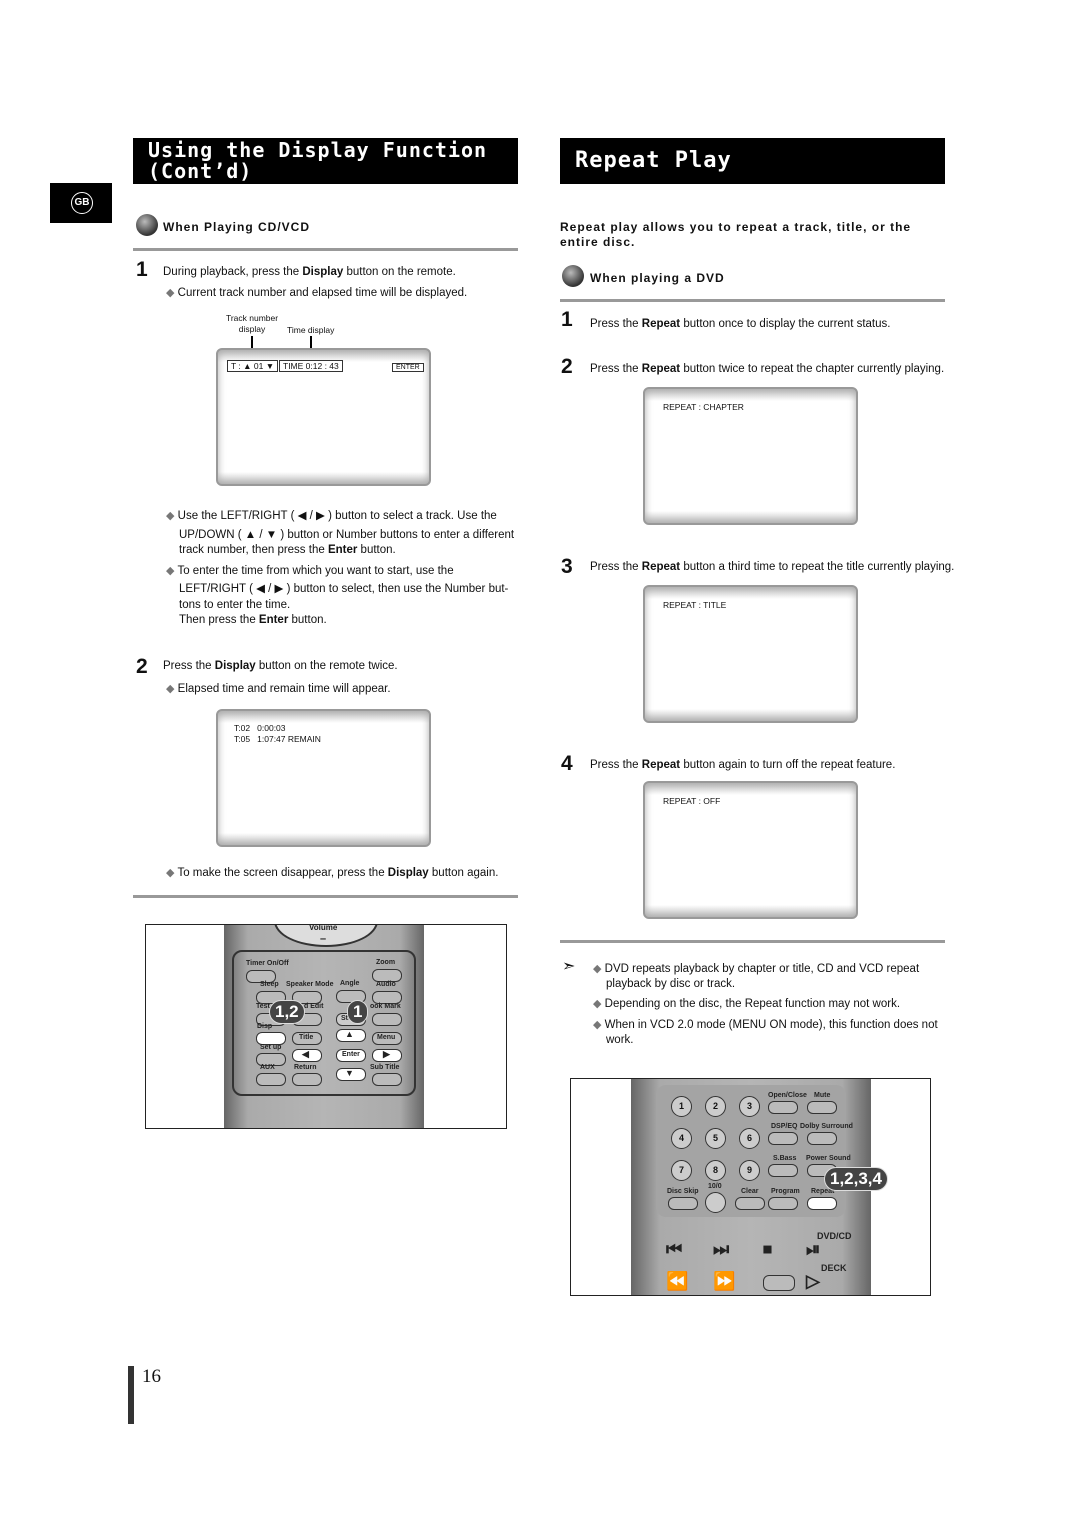 Image resolution: width=1080 pixels, height=1528 pixels. Describe the element at coordinates (82, 203) in the screenshot. I see `gb-badge: GB` at that location.